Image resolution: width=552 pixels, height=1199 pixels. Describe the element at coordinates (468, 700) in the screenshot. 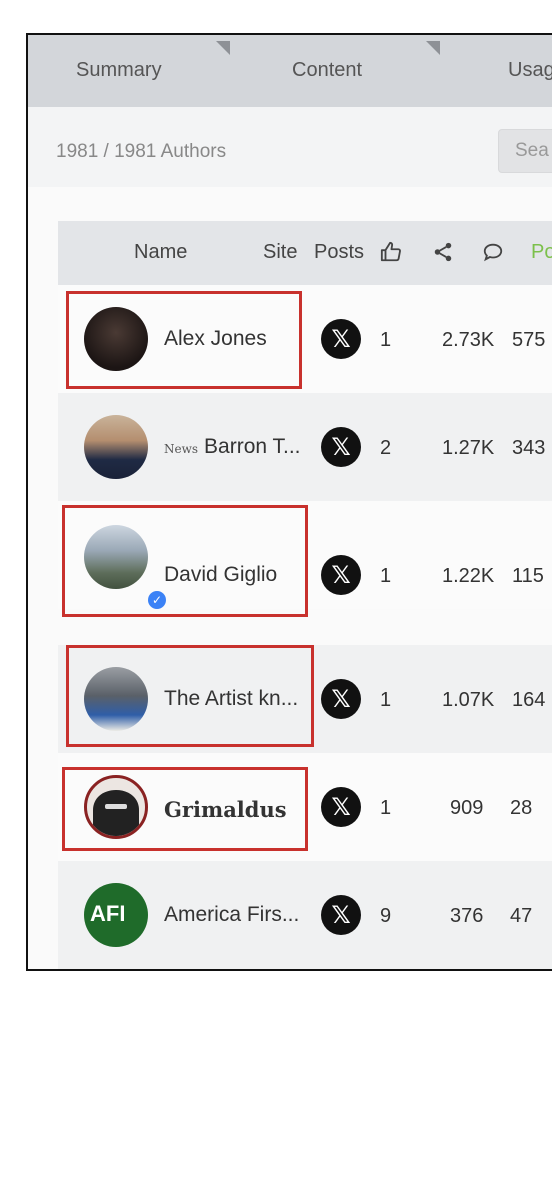

I see `likes-count: 1.07K` at that location.